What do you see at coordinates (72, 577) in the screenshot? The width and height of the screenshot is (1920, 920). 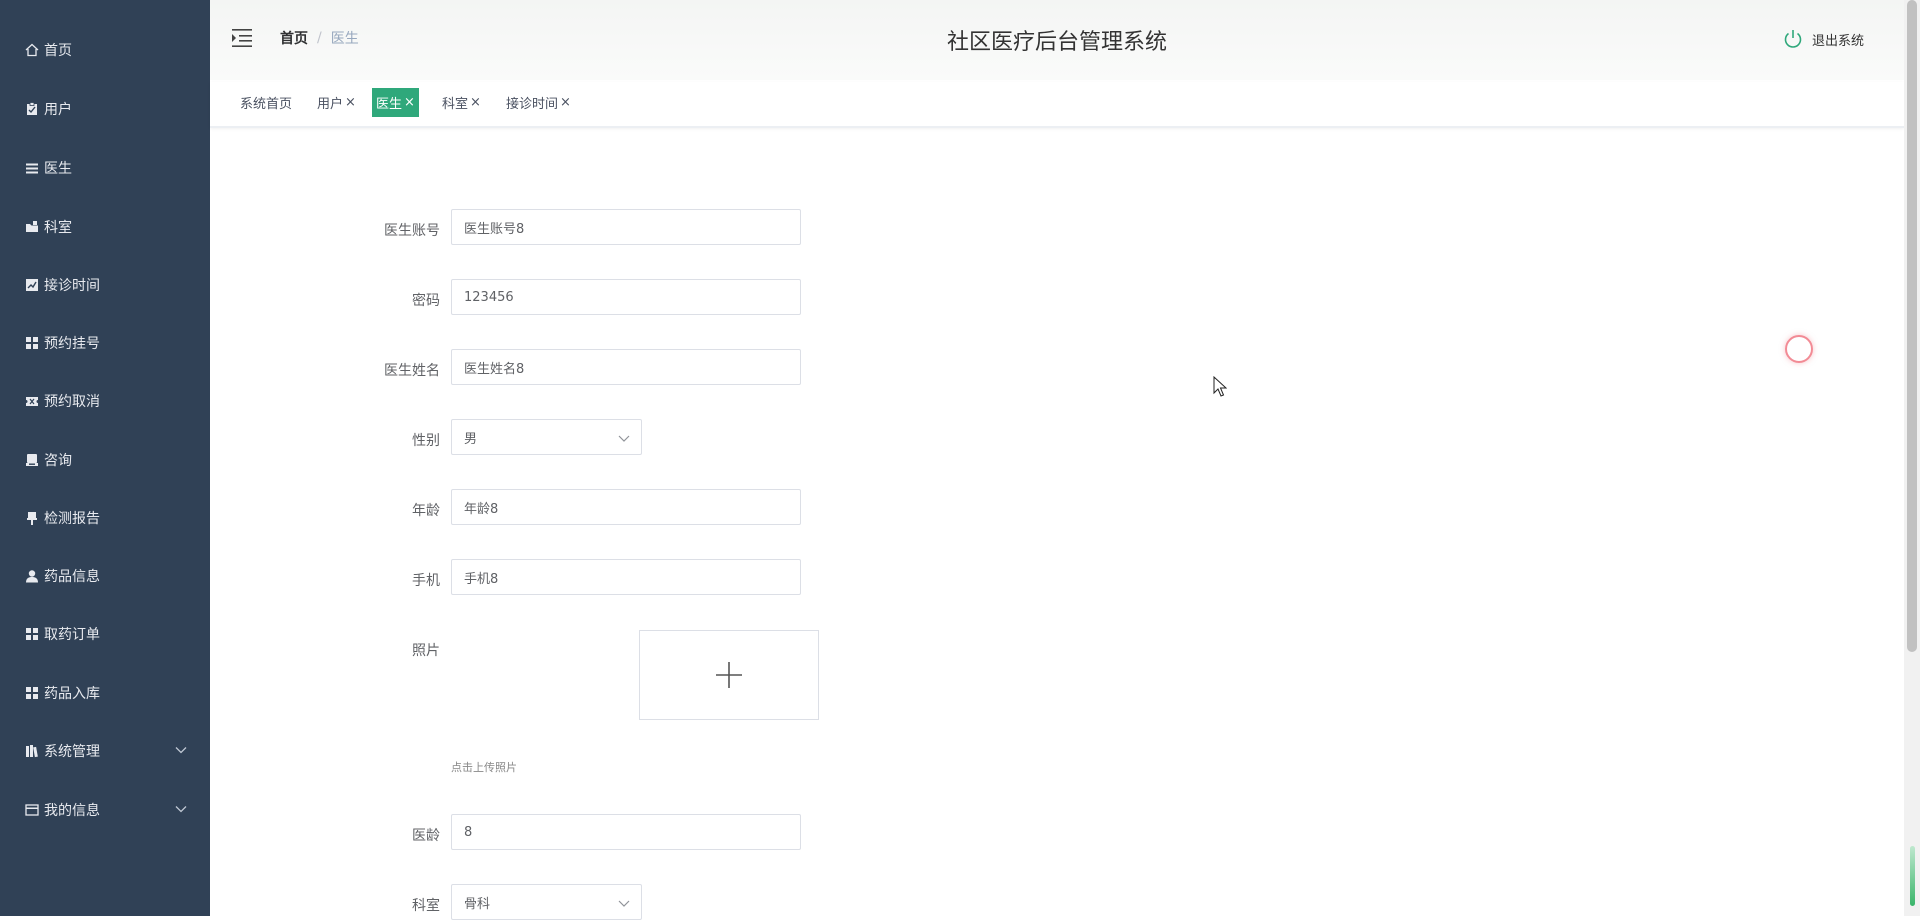 I see `sidebar-item-label: 药品信息` at bounding box center [72, 577].